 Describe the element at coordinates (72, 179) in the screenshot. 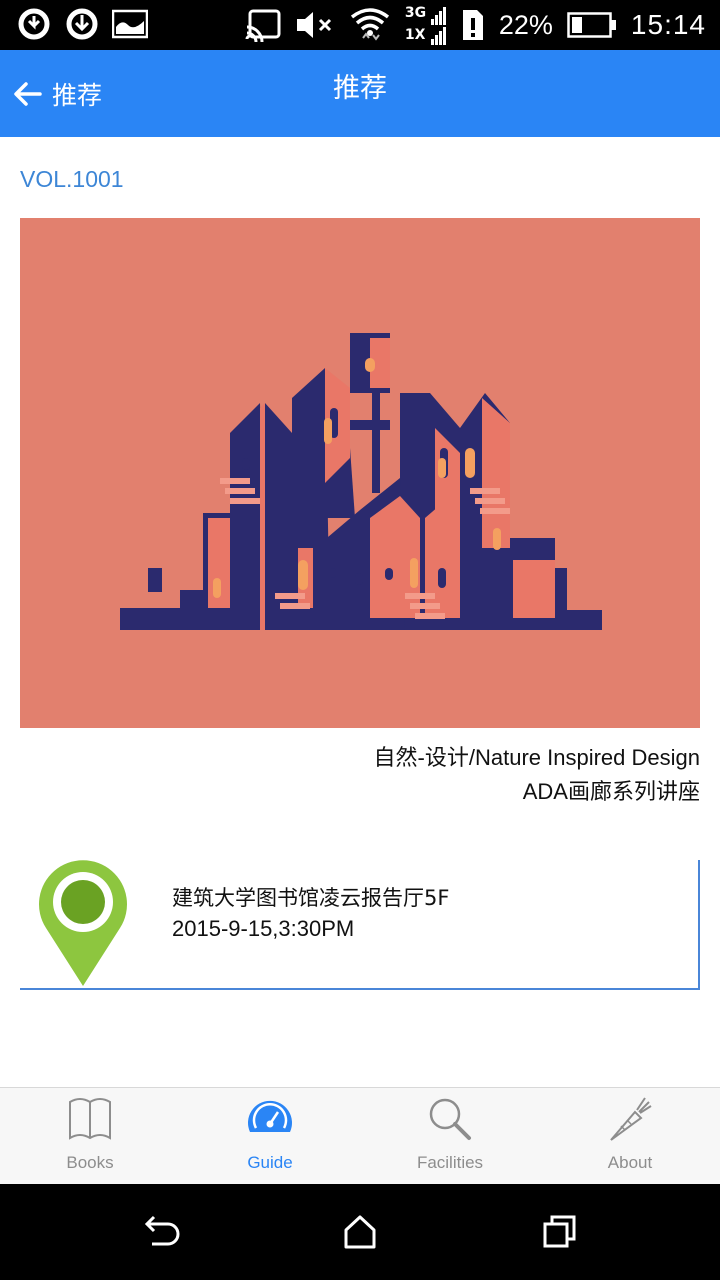

I see `volume-label: VOL.1001` at that location.